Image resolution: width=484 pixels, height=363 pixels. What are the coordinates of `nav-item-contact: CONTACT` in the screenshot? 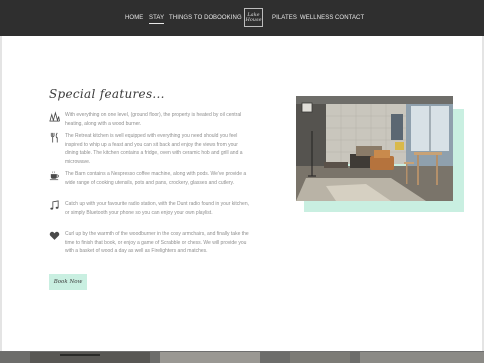 It's located at (349, 18).